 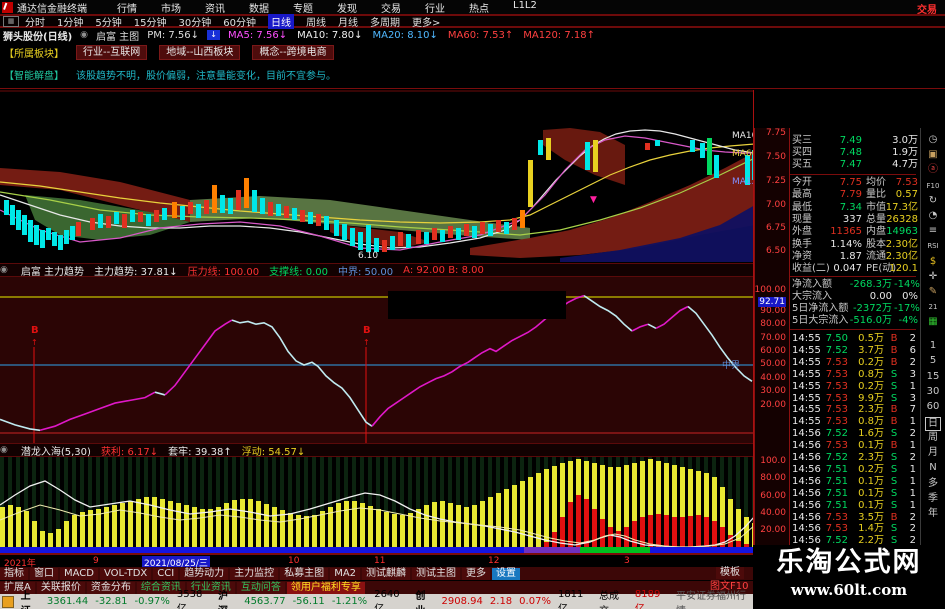 What do you see at coordinates (933, 186) in the screenshot?
I see `f10-icon: F10` at bounding box center [933, 186].